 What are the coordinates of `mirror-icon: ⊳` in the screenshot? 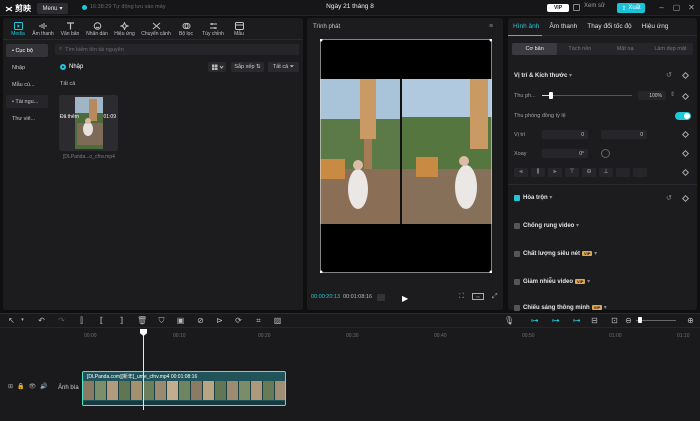 It's located at (219, 320).